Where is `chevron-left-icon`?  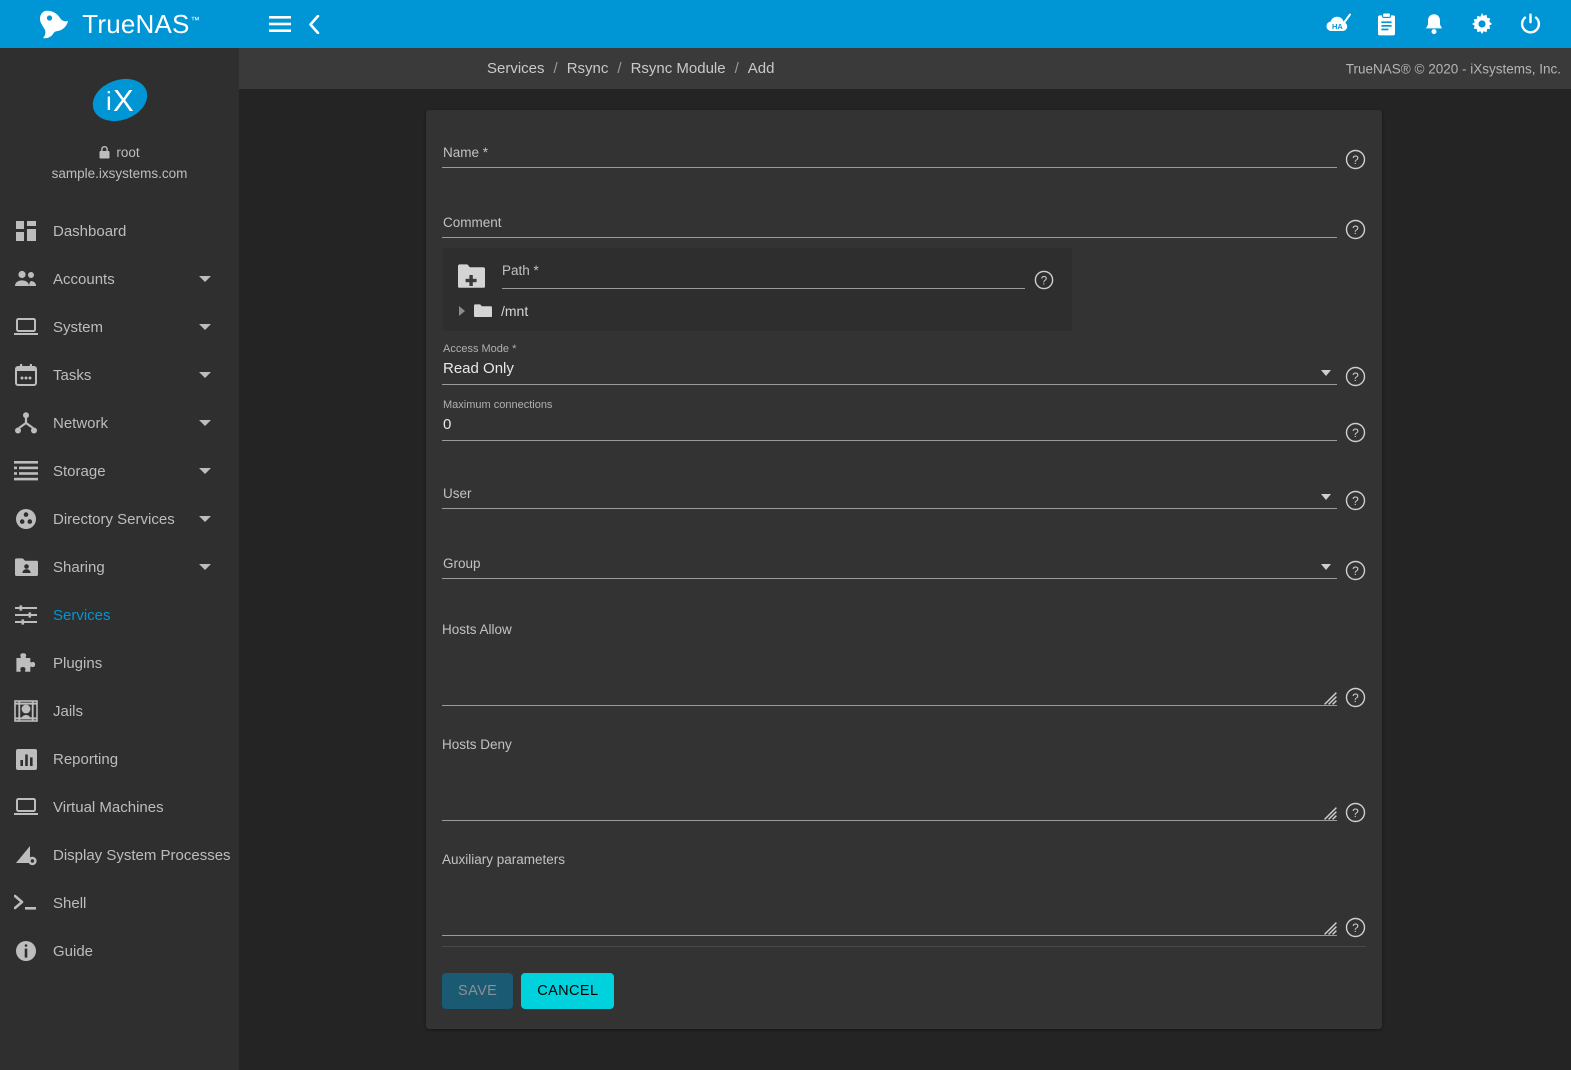
chevron-left-icon is located at coordinates (314, 24).